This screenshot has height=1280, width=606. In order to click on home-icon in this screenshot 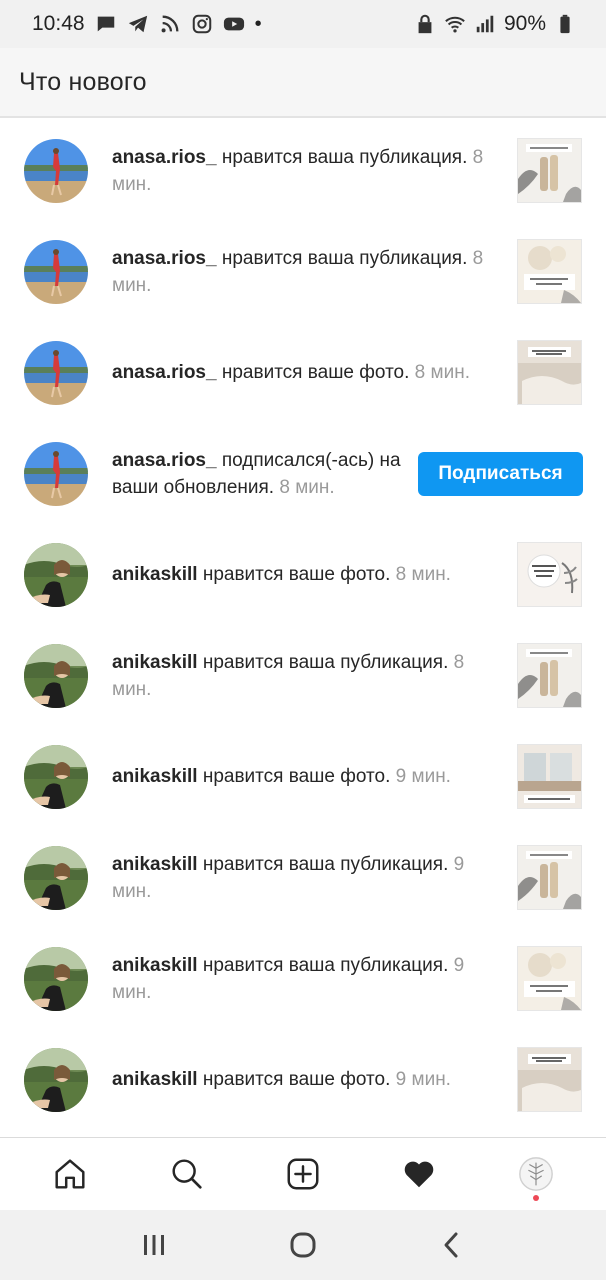, I will do `click(70, 1174)`.